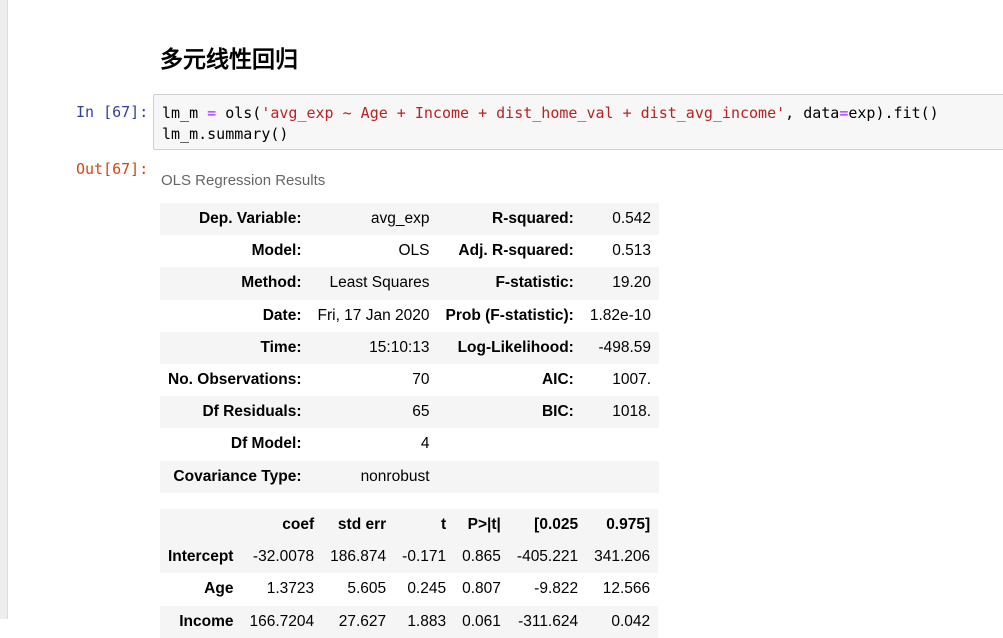  What do you see at coordinates (481, 621) in the screenshot?
I see `coef-value: 0.061` at bounding box center [481, 621].